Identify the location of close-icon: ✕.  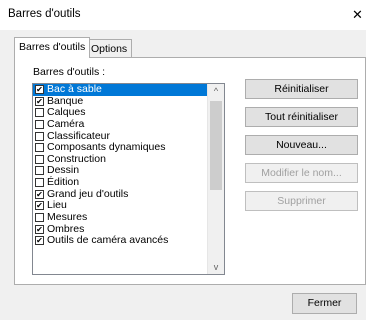
(359, 15).